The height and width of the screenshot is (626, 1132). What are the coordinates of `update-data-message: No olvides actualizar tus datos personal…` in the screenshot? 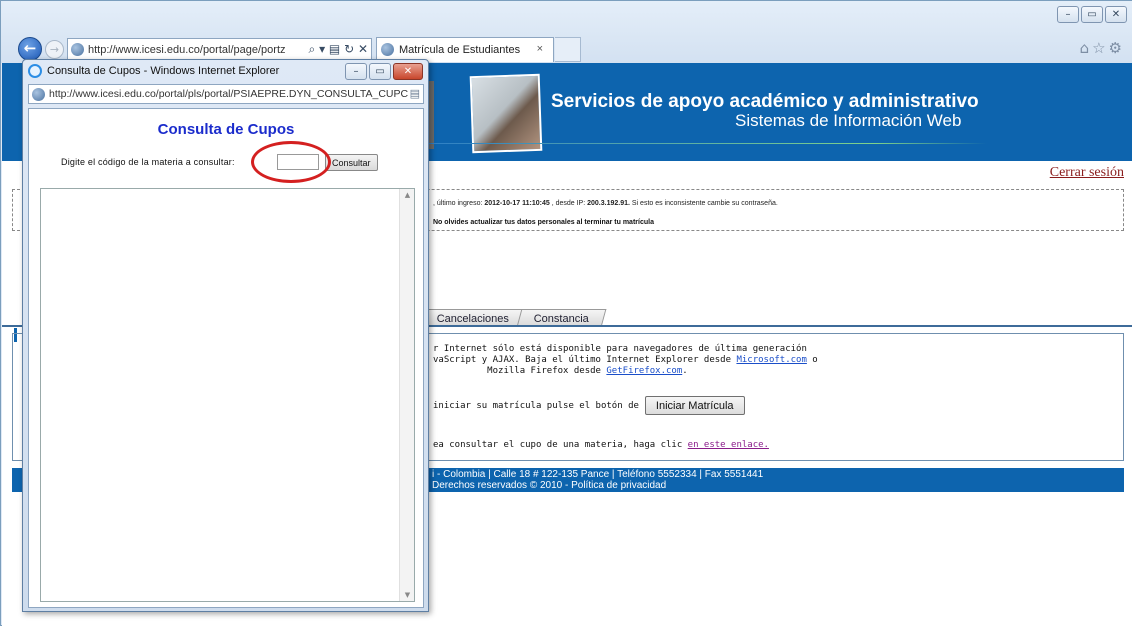 It's located at (543, 222).